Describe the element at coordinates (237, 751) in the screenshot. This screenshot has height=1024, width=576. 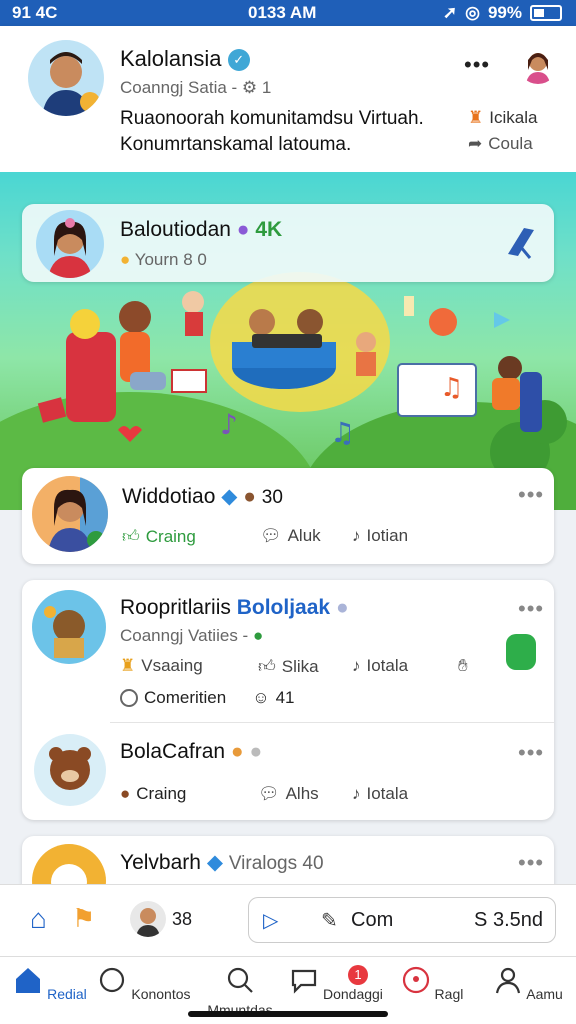
I see `emoji-face-icon: ●` at that location.